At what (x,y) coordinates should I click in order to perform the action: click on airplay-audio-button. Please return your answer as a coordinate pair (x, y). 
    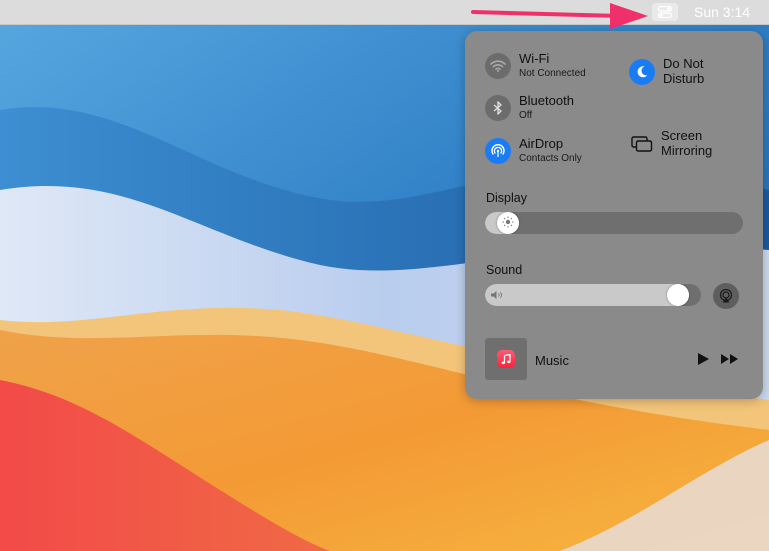
    Looking at the image, I should click on (726, 296).